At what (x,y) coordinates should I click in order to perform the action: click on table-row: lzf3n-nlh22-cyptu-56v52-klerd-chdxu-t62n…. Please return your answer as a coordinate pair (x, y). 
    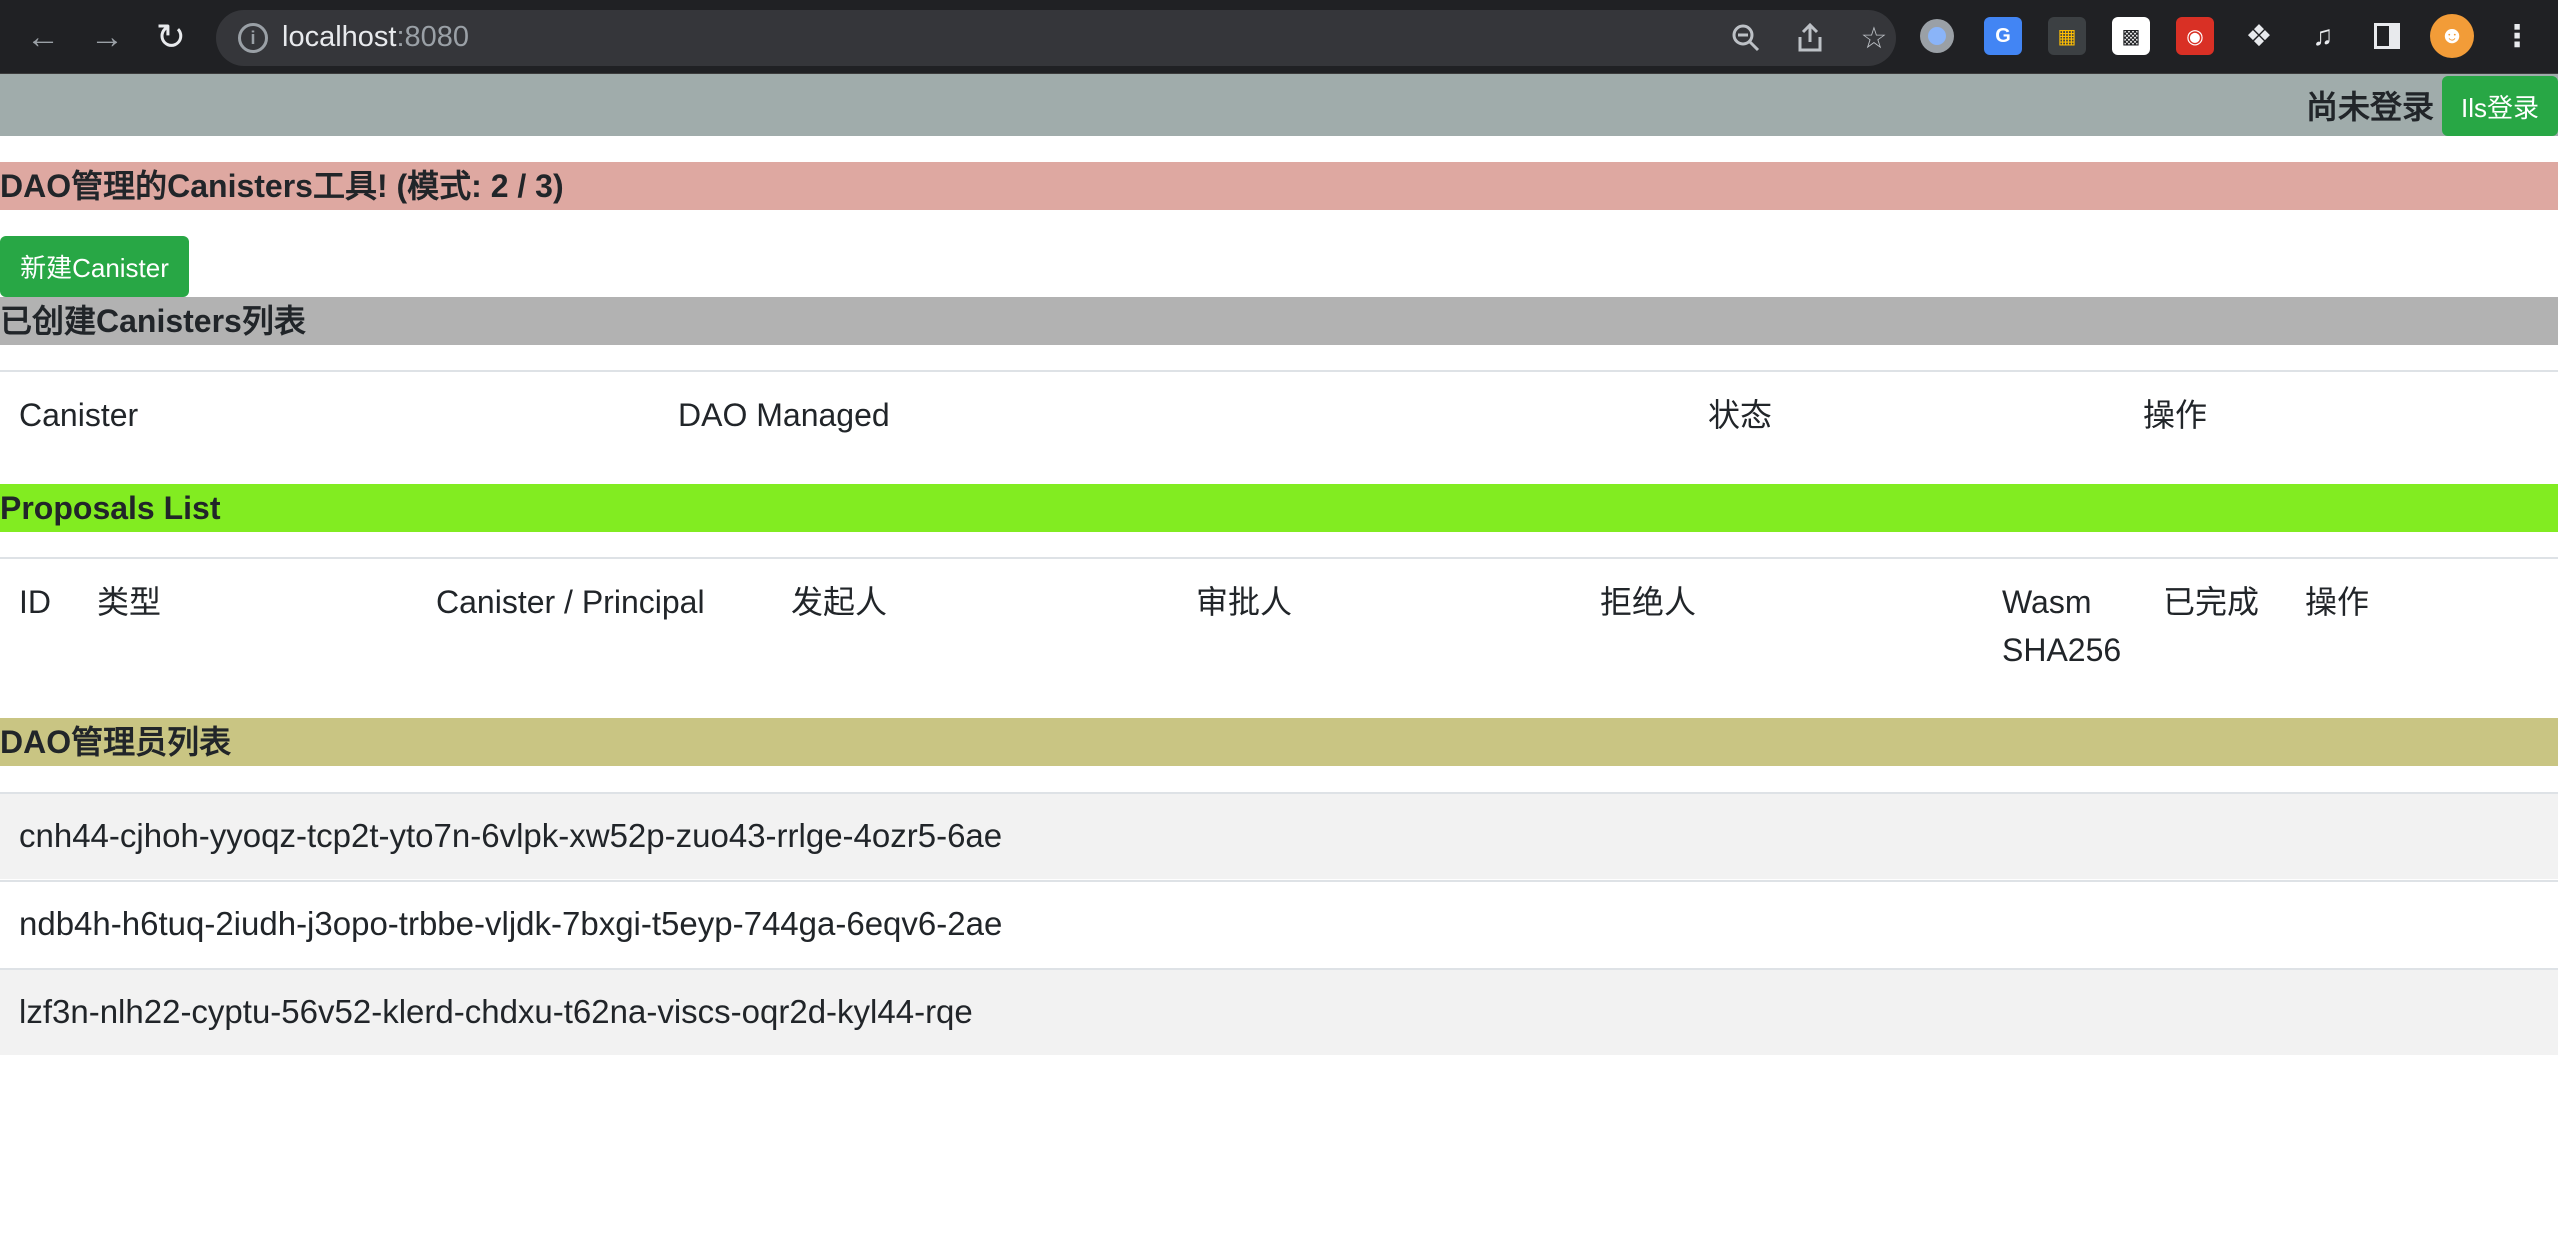
    Looking at the image, I should click on (1279, 1011).